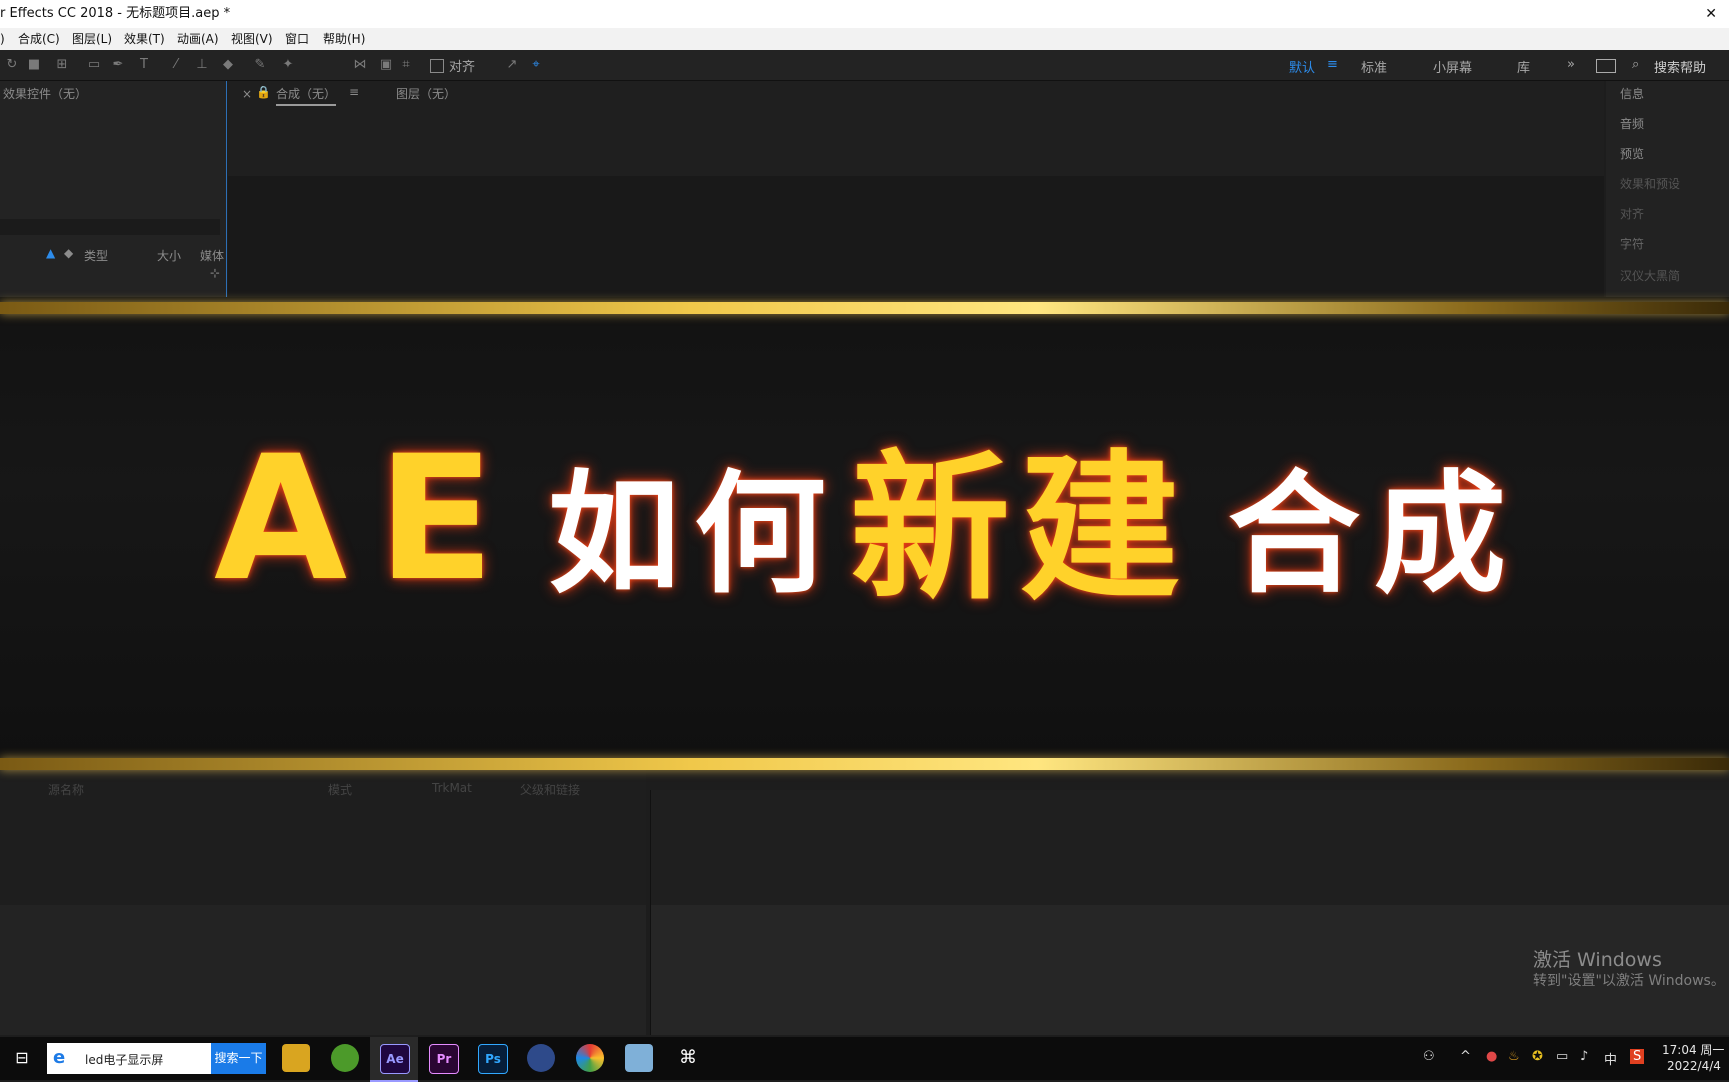 This screenshot has width=1729, height=1082. Describe the element at coordinates (1452, 66) in the screenshot. I see `workspace-small-screen: 小屏幕` at that location.